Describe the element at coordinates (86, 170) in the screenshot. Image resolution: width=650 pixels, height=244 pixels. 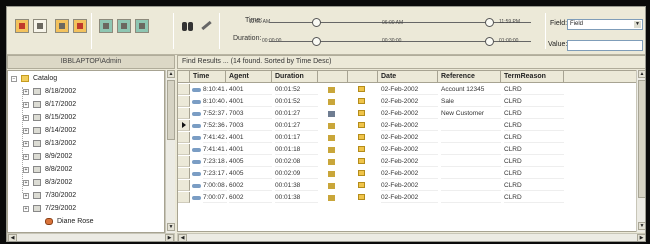
I see `tree-item: +8/8/2002` at that location.